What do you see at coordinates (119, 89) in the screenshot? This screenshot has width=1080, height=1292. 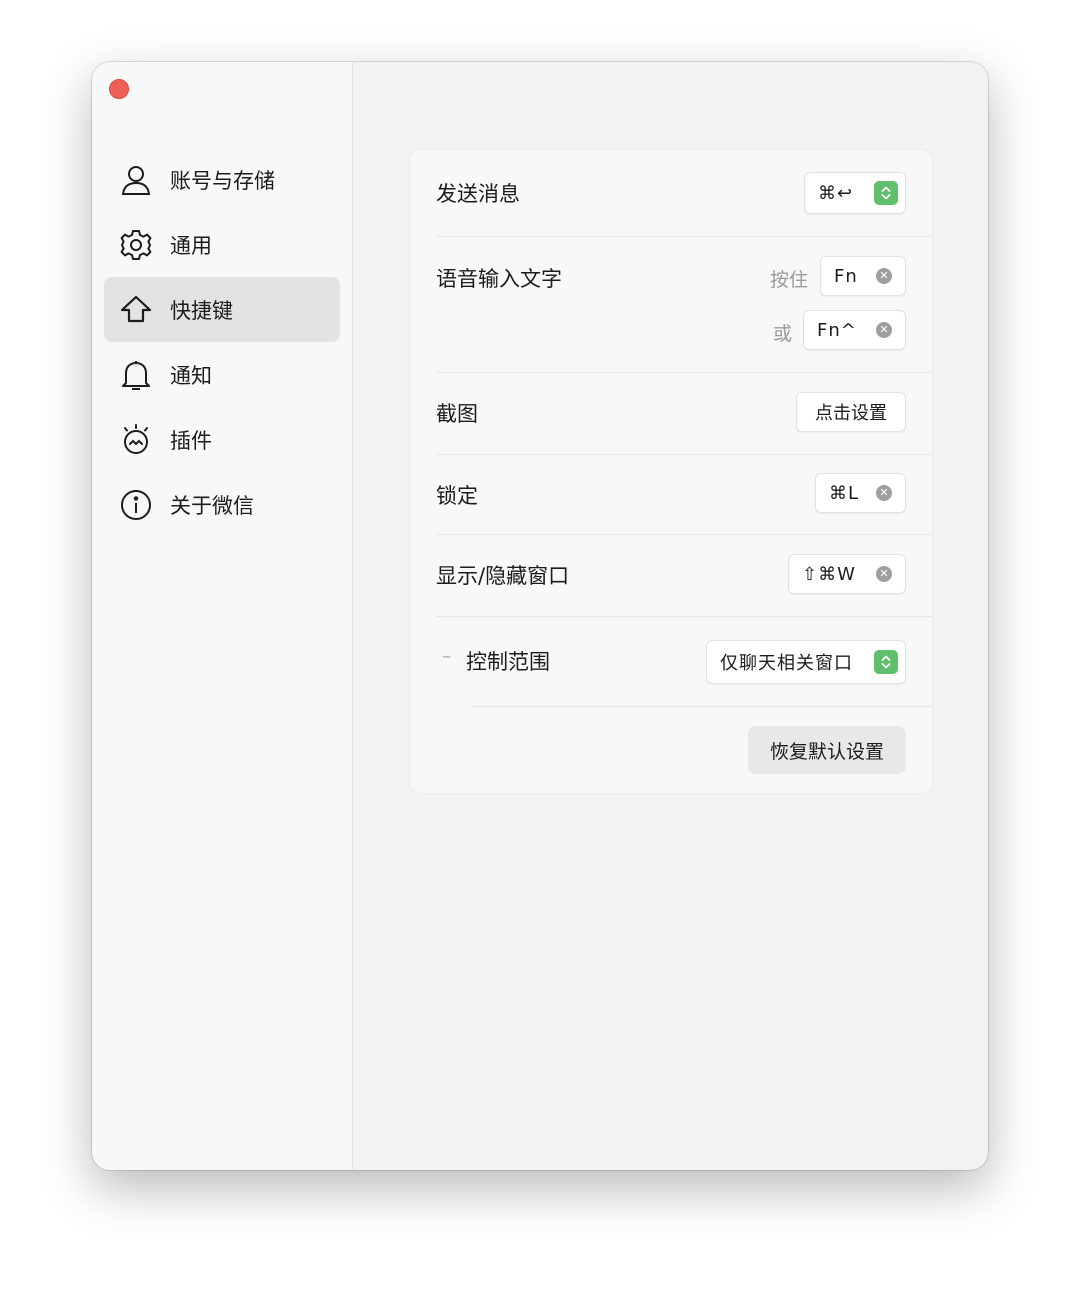 I see `close-window-button` at bounding box center [119, 89].